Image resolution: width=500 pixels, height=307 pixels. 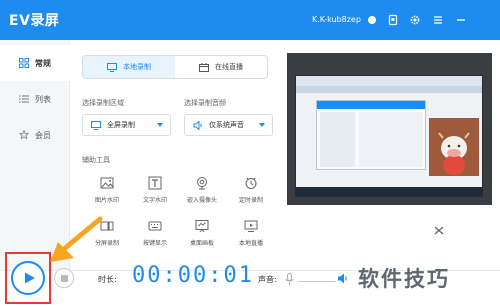 I want to click on sidebar-item-member: 会员, so click(x=35, y=135).